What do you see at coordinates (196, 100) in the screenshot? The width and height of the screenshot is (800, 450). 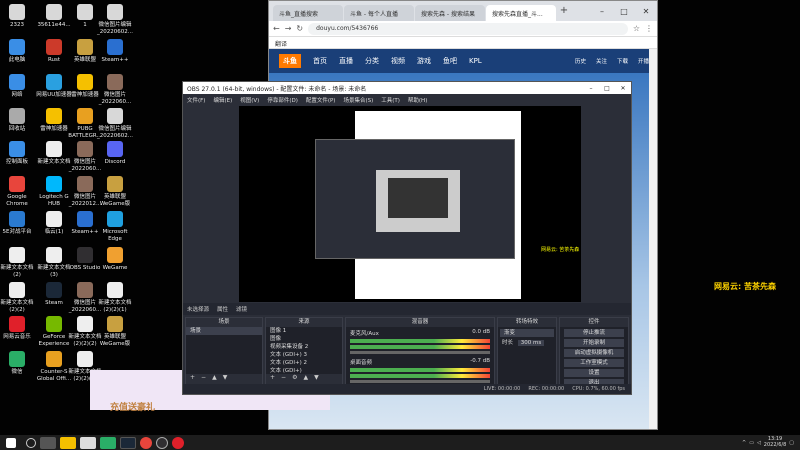 I see `menu-file: 文件(F)` at bounding box center [196, 100].